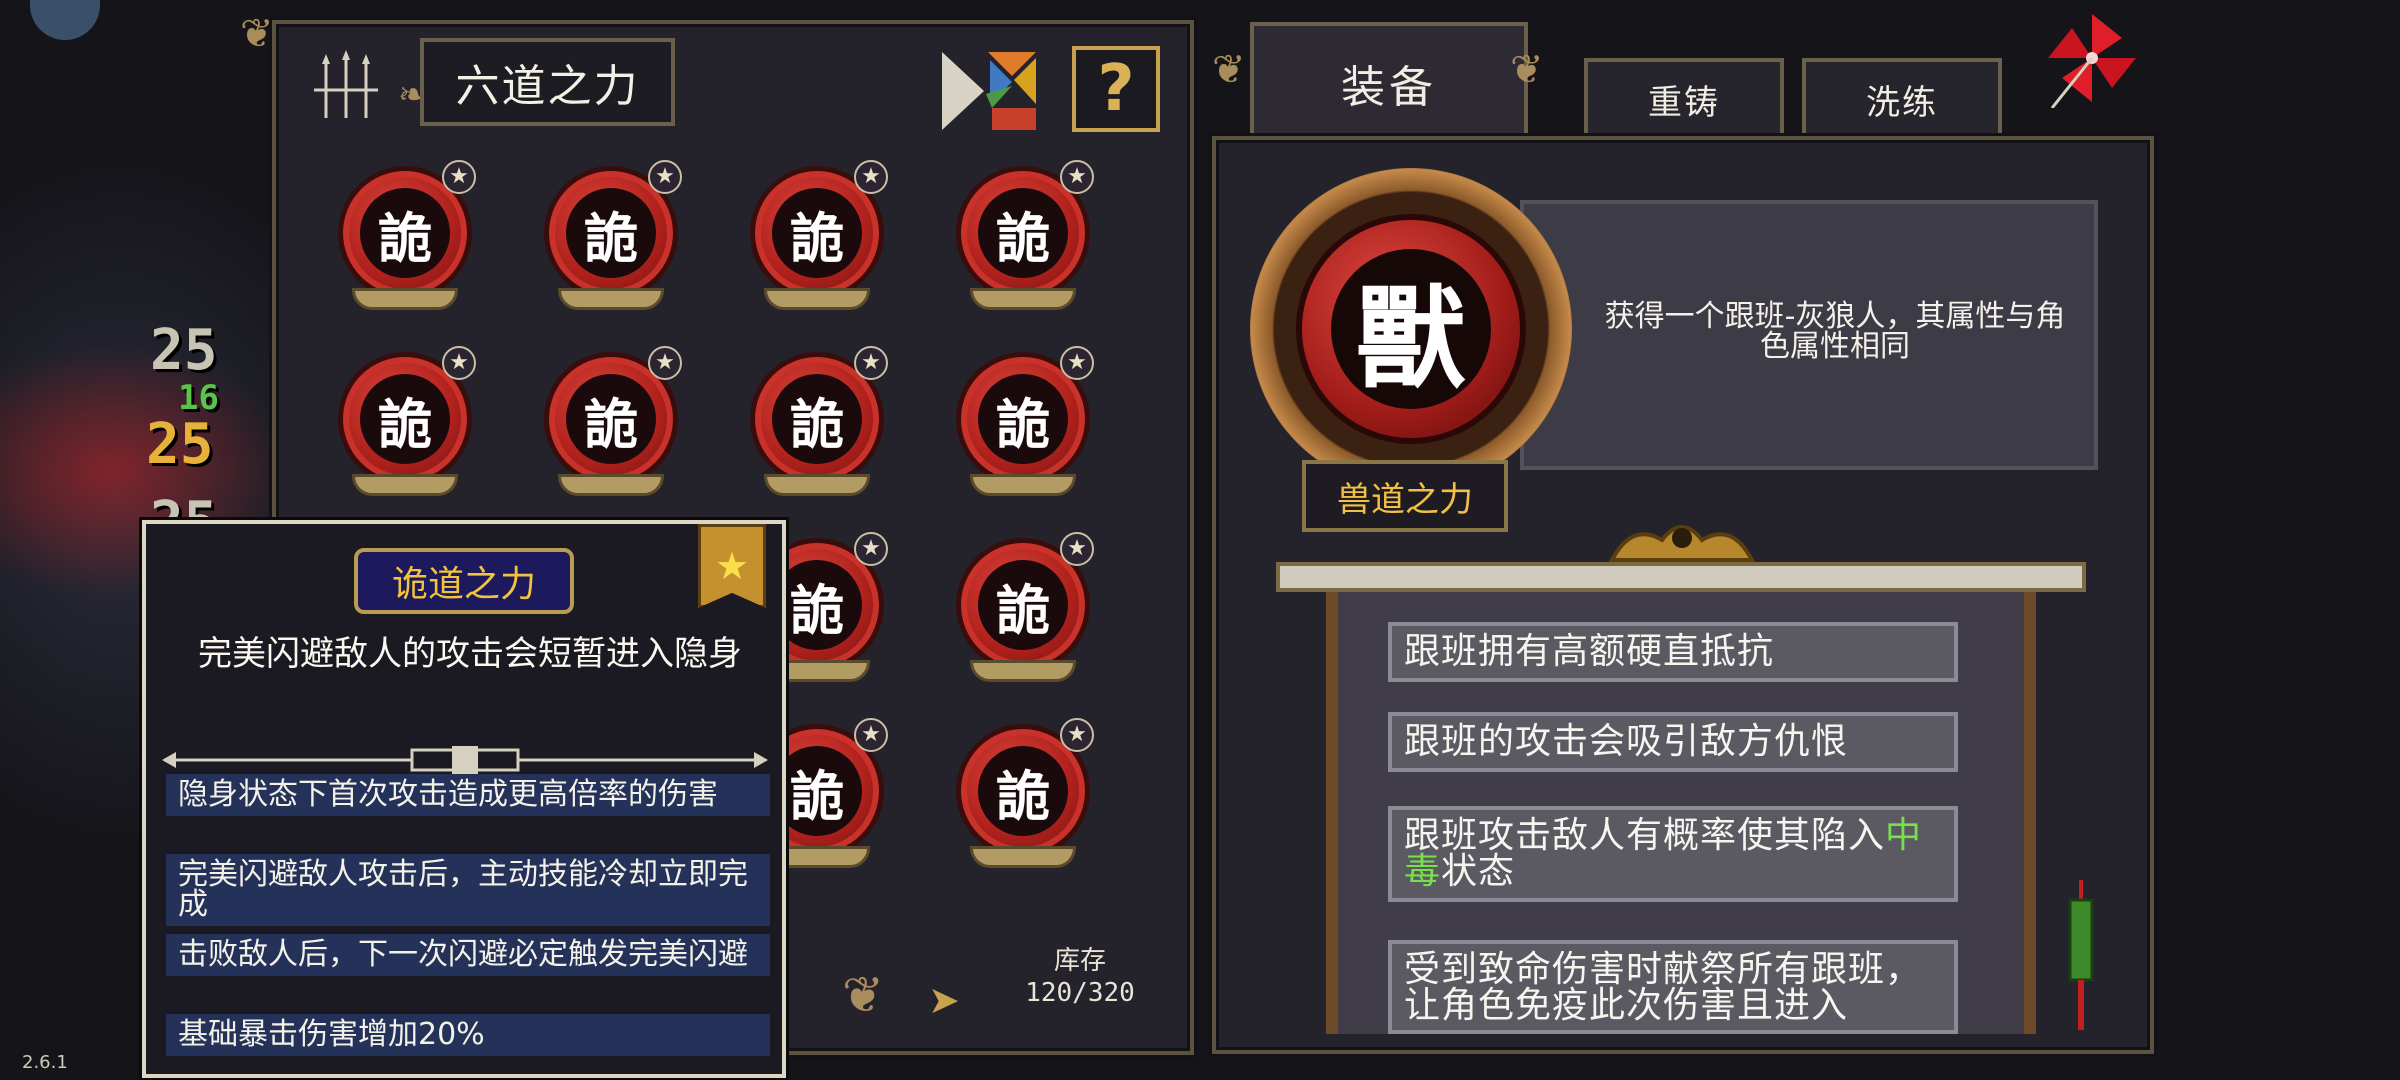 The height and width of the screenshot is (1080, 2400). Describe the element at coordinates (1389, 81) in the screenshot. I see `tab-equip: 装备` at that location.